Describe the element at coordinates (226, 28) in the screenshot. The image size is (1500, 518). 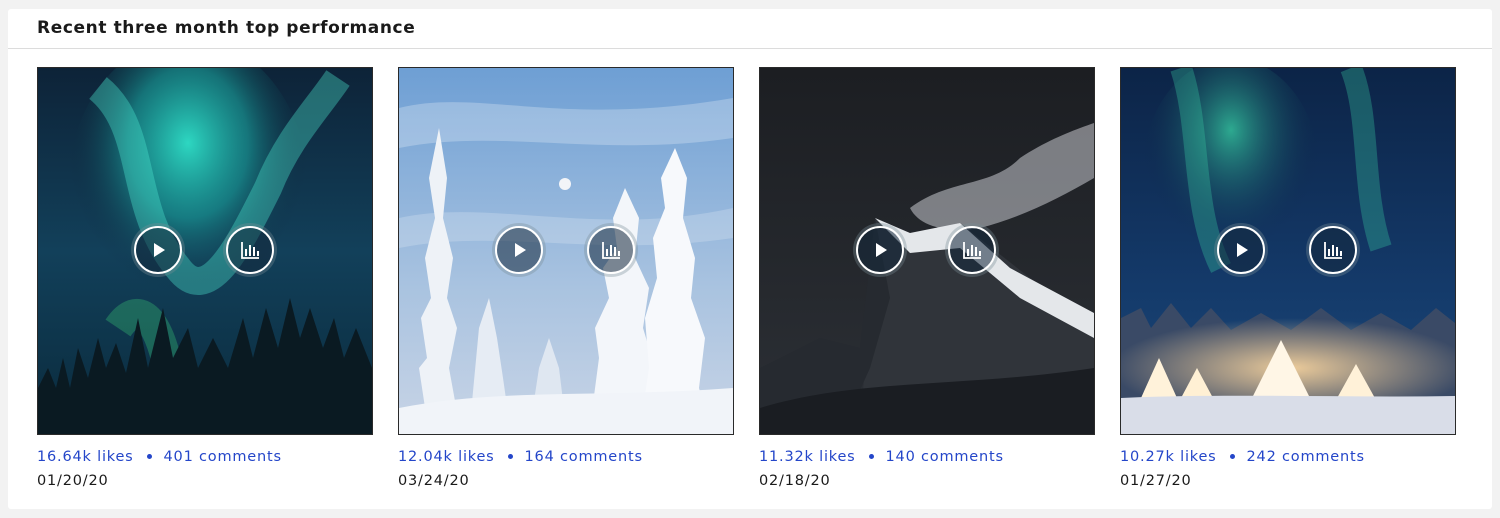
I see `panel-title: Recent three month top performance` at that location.